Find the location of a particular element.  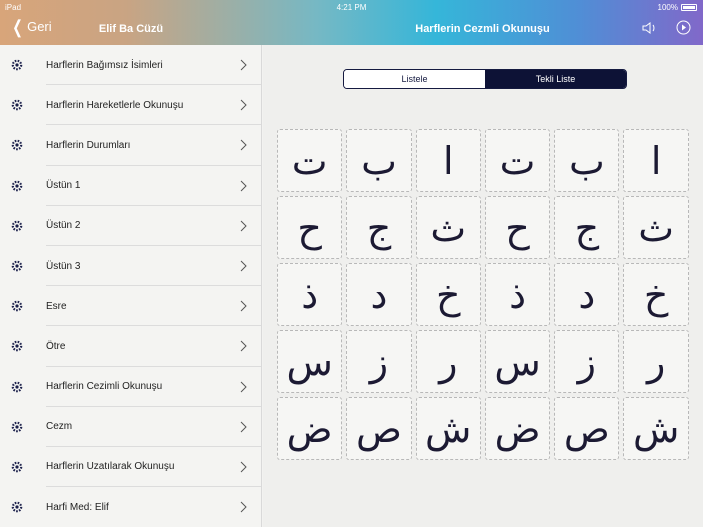

letter-row: ذ د خ ذ د خ is located at coordinates (483, 294).